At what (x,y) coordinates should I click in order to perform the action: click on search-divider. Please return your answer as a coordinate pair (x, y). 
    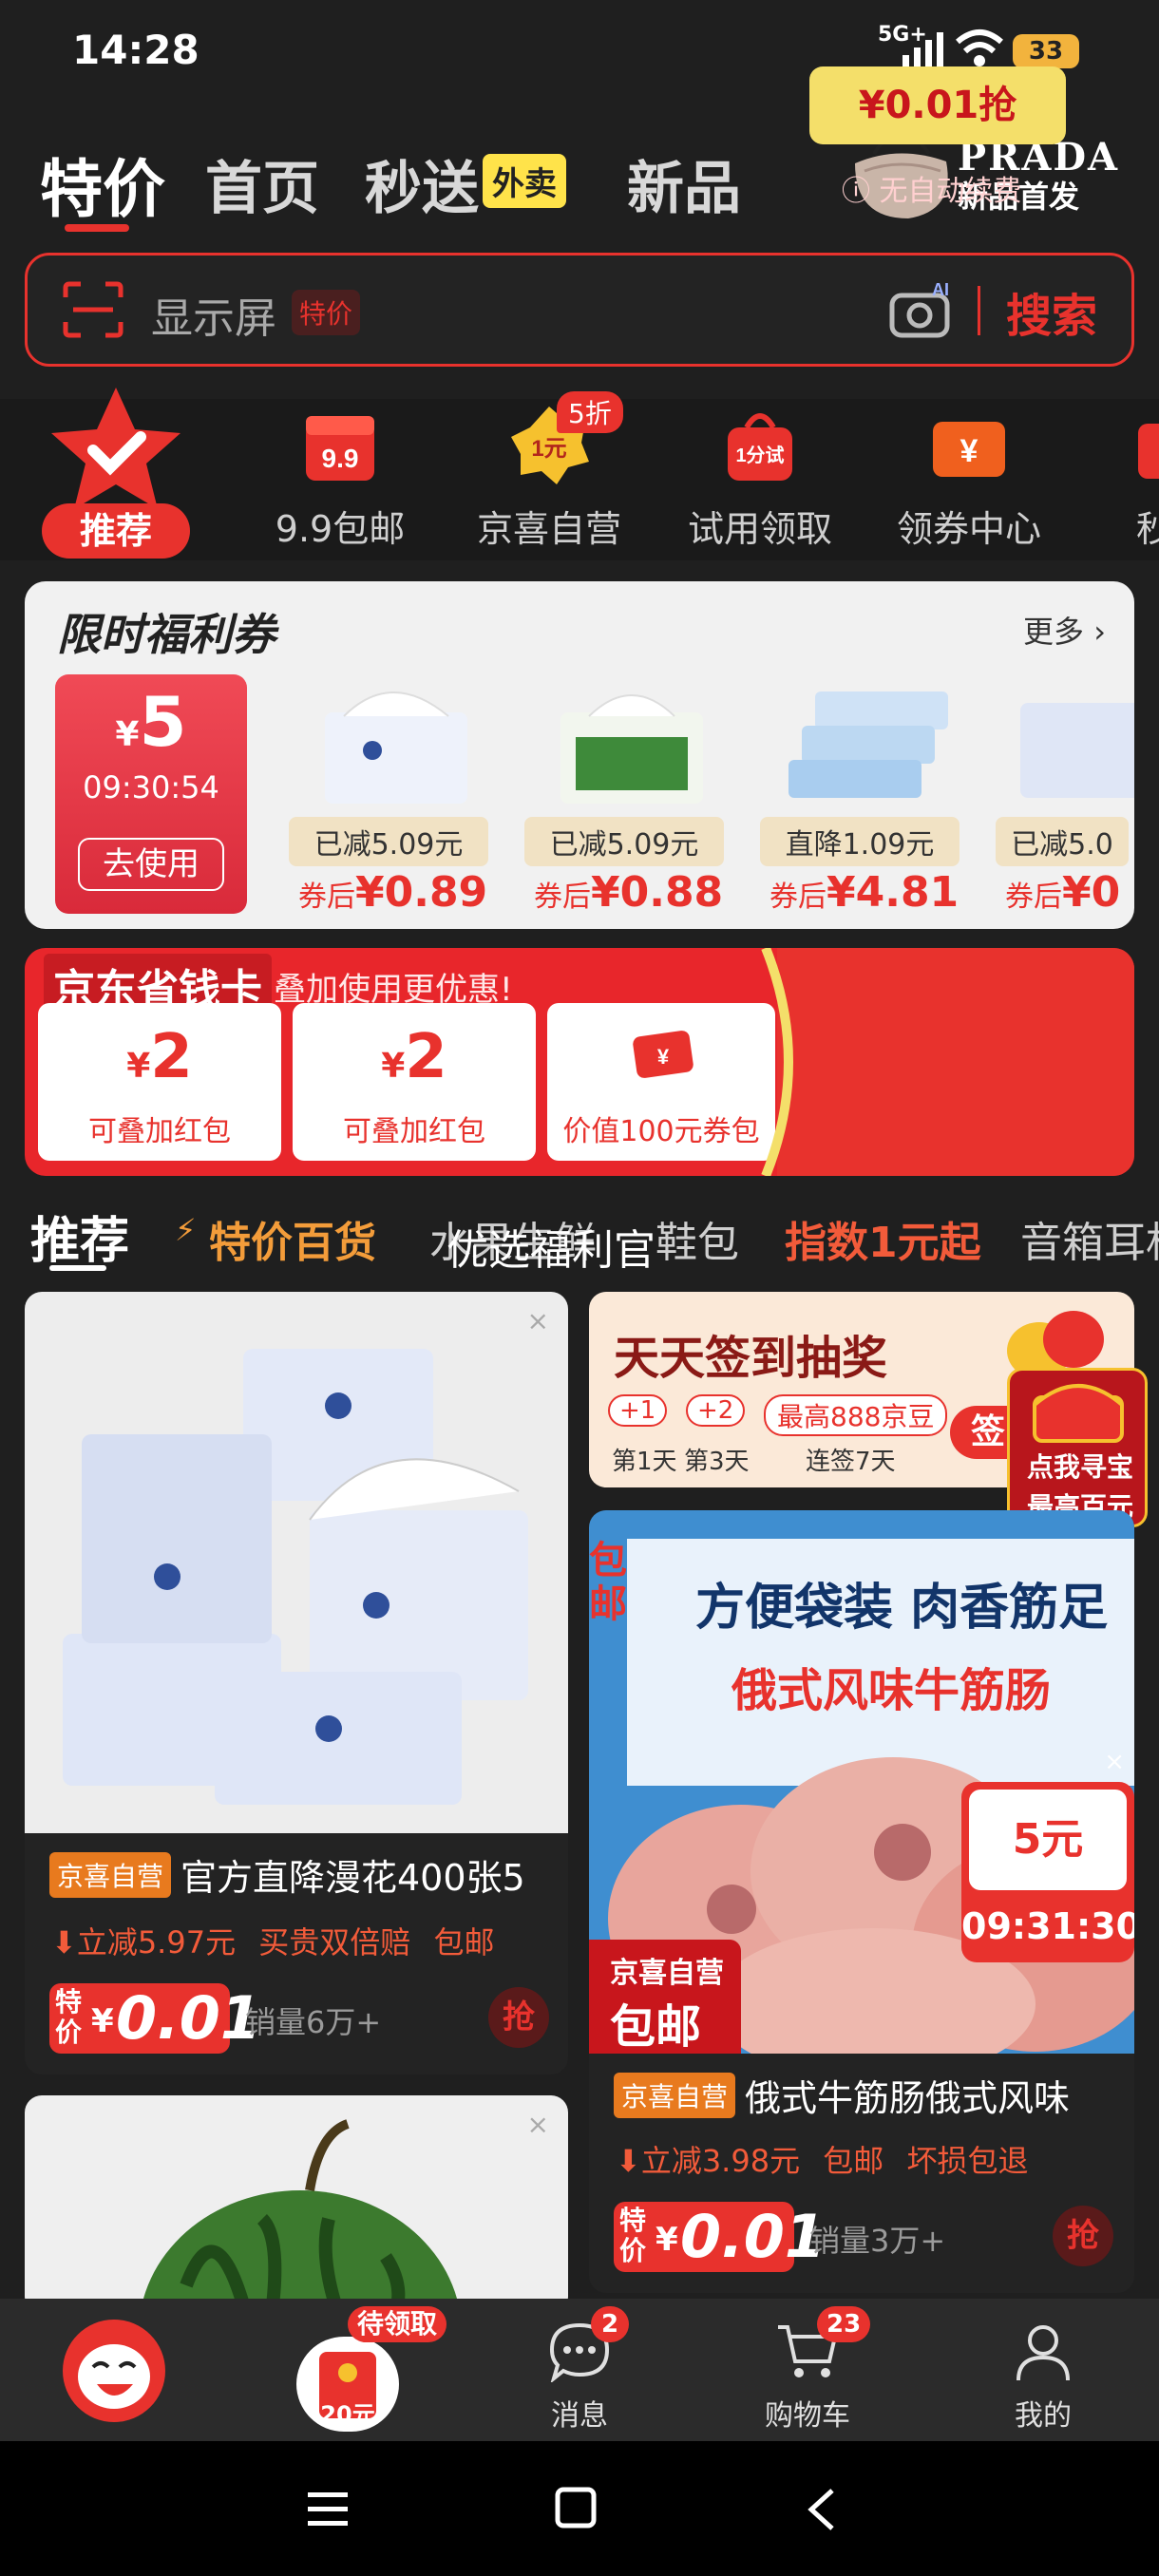
    Looking at the image, I should click on (979, 310).